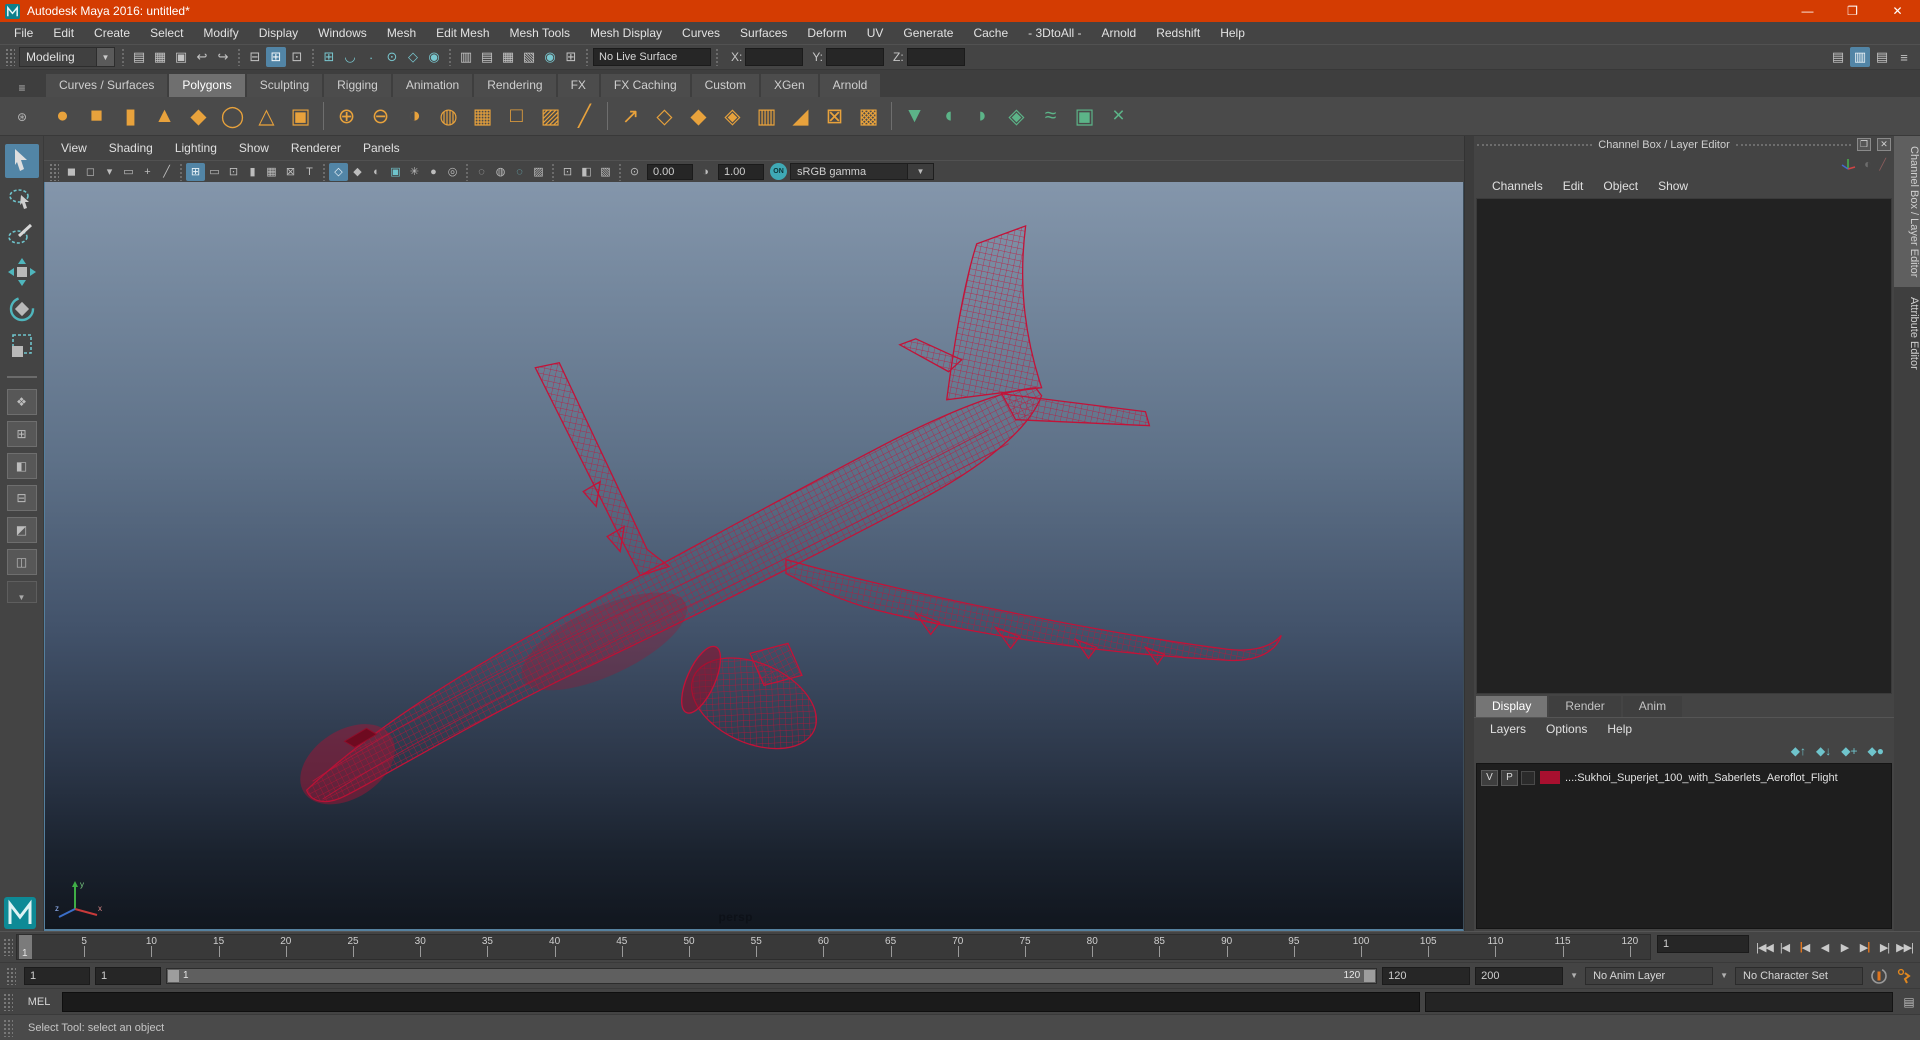 The width and height of the screenshot is (1920, 1040). Describe the element at coordinates (849, 171) in the screenshot. I see `gamma-dropdown: sRGB gamma` at that location.